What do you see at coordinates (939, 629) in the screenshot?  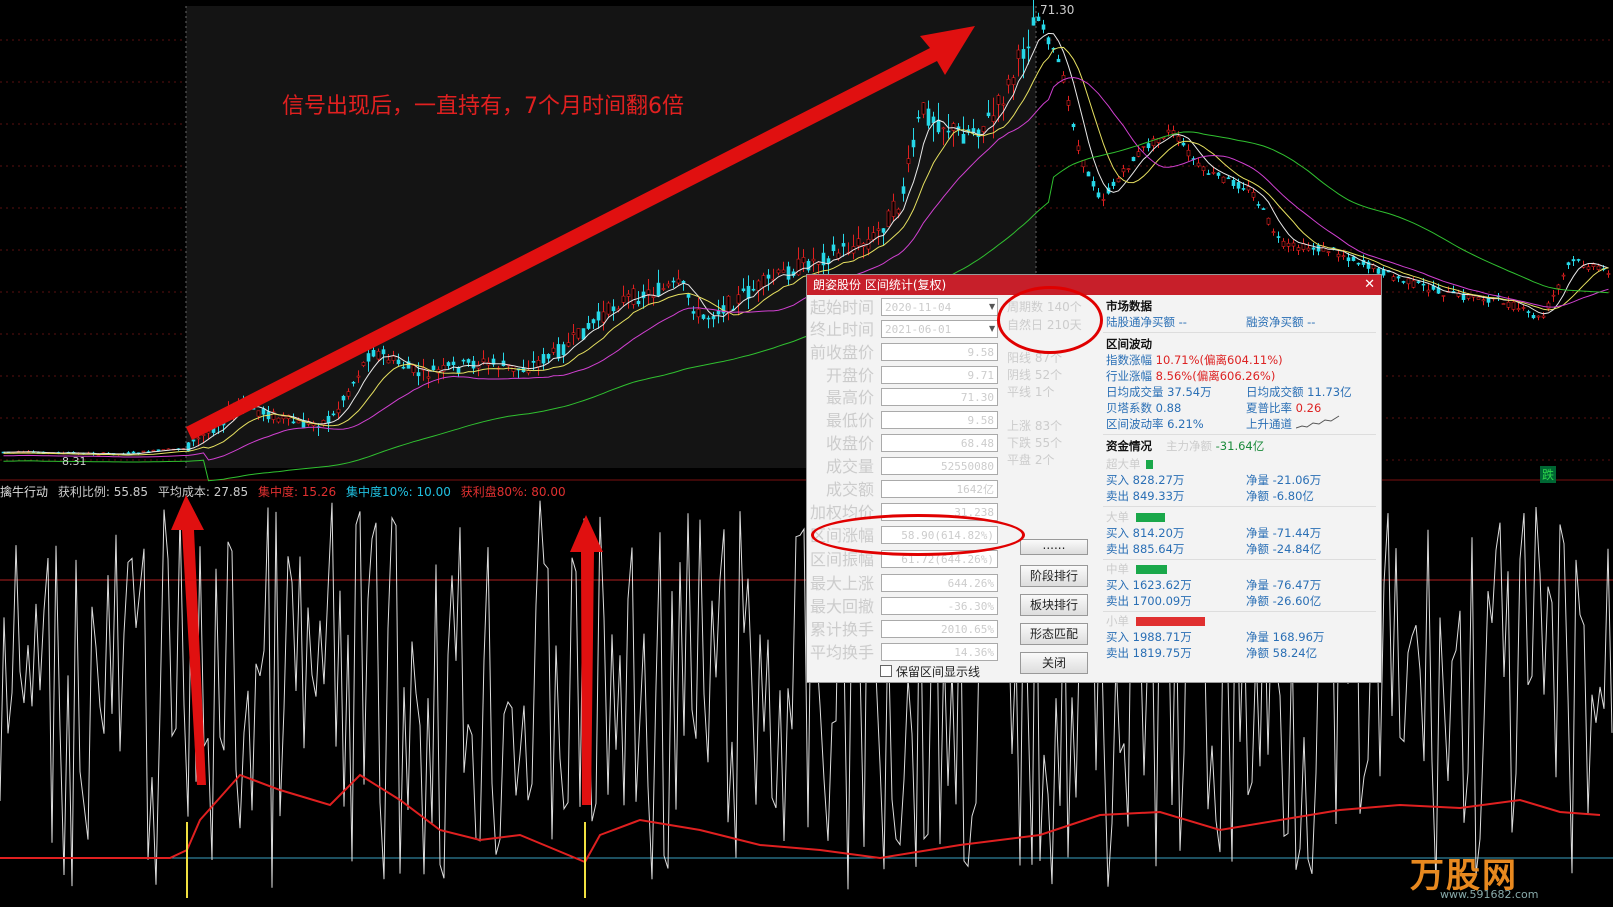 I see `field-value: 2010.65%` at bounding box center [939, 629].